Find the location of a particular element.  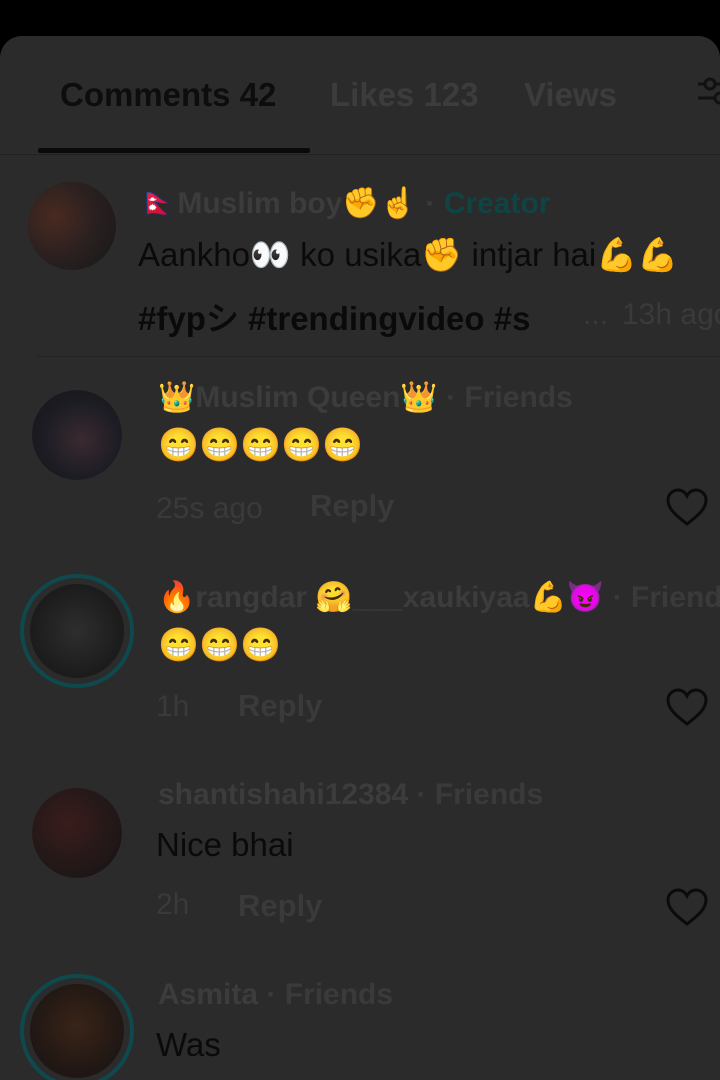

post-time: 13h ago is located at coordinates (671, 314).